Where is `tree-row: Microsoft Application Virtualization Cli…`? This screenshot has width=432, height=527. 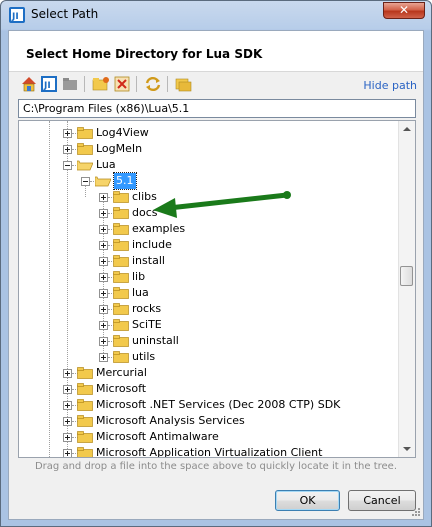
tree-row: Microsoft Application Virtualization Cli… is located at coordinates (209, 451).